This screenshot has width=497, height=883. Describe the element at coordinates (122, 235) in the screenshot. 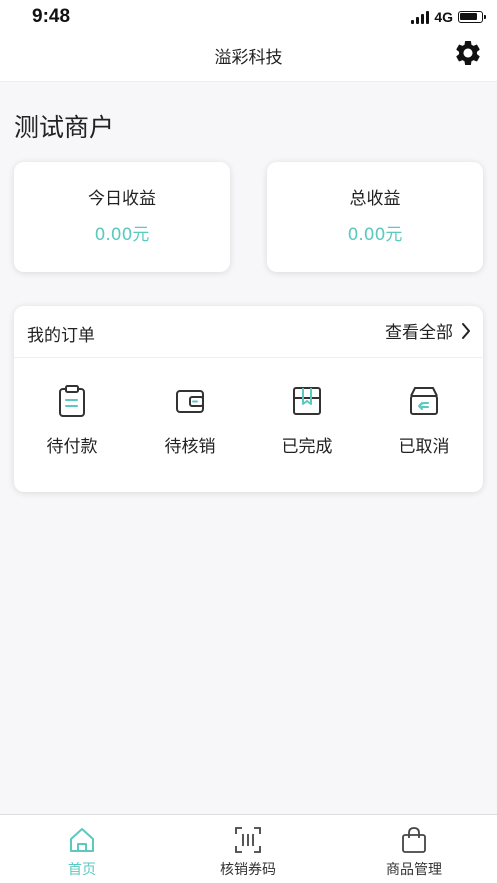

I see `today-income-value: 0.00元` at that location.